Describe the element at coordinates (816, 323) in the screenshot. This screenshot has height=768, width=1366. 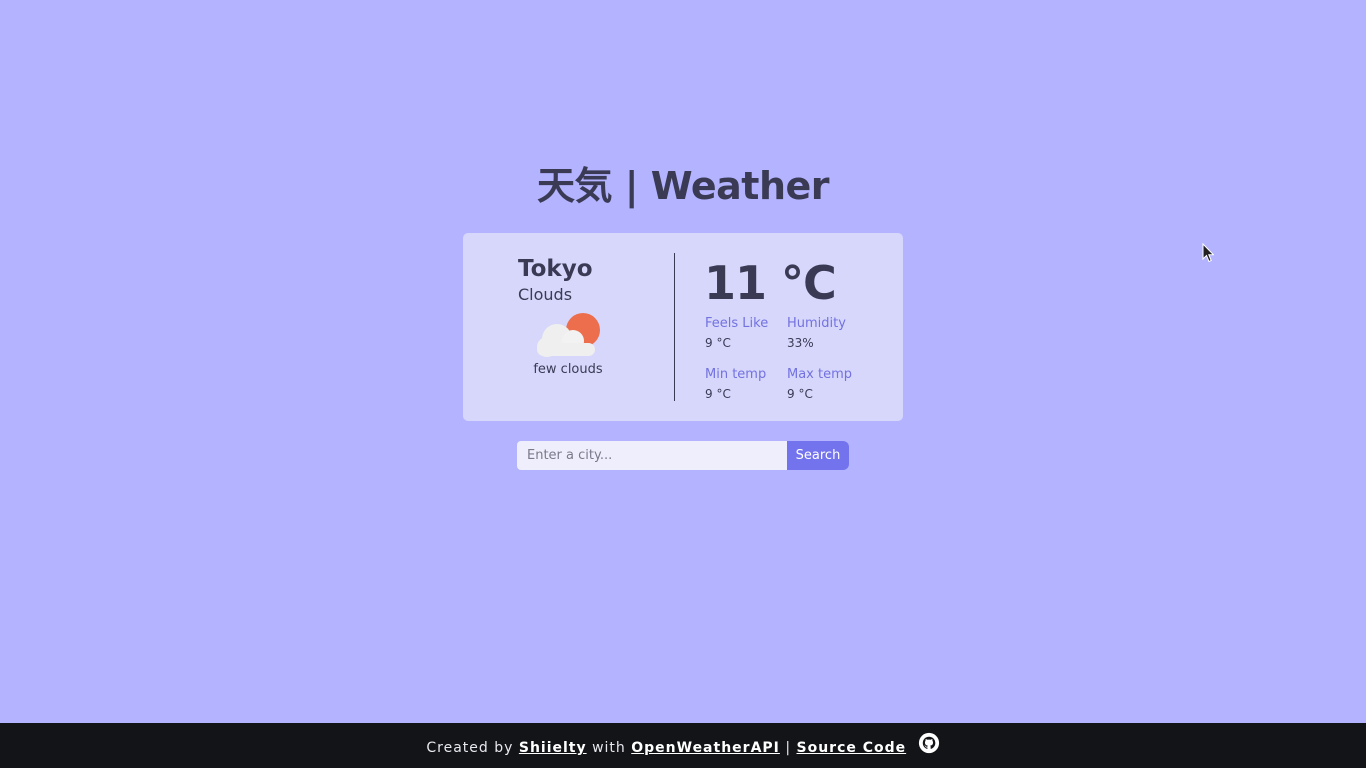
I see `humidity-label: Humidity` at that location.